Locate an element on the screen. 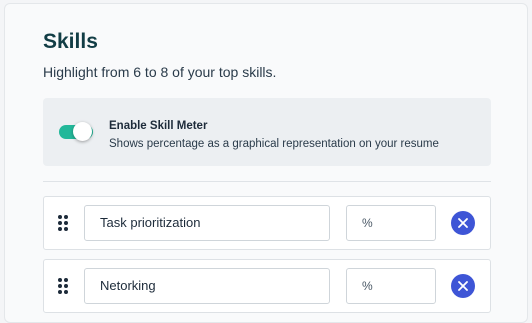 This screenshot has width=532, height=323. skill-meter-title: Enable Skill Meter is located at coordinates (158, 126).